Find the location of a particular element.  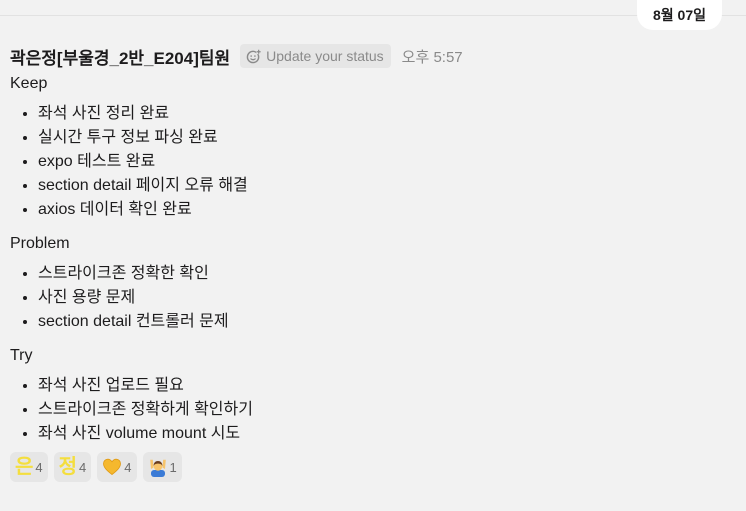

list-item: 좌석 사진 volume mount 시도 is located at coordinates (387, 434).